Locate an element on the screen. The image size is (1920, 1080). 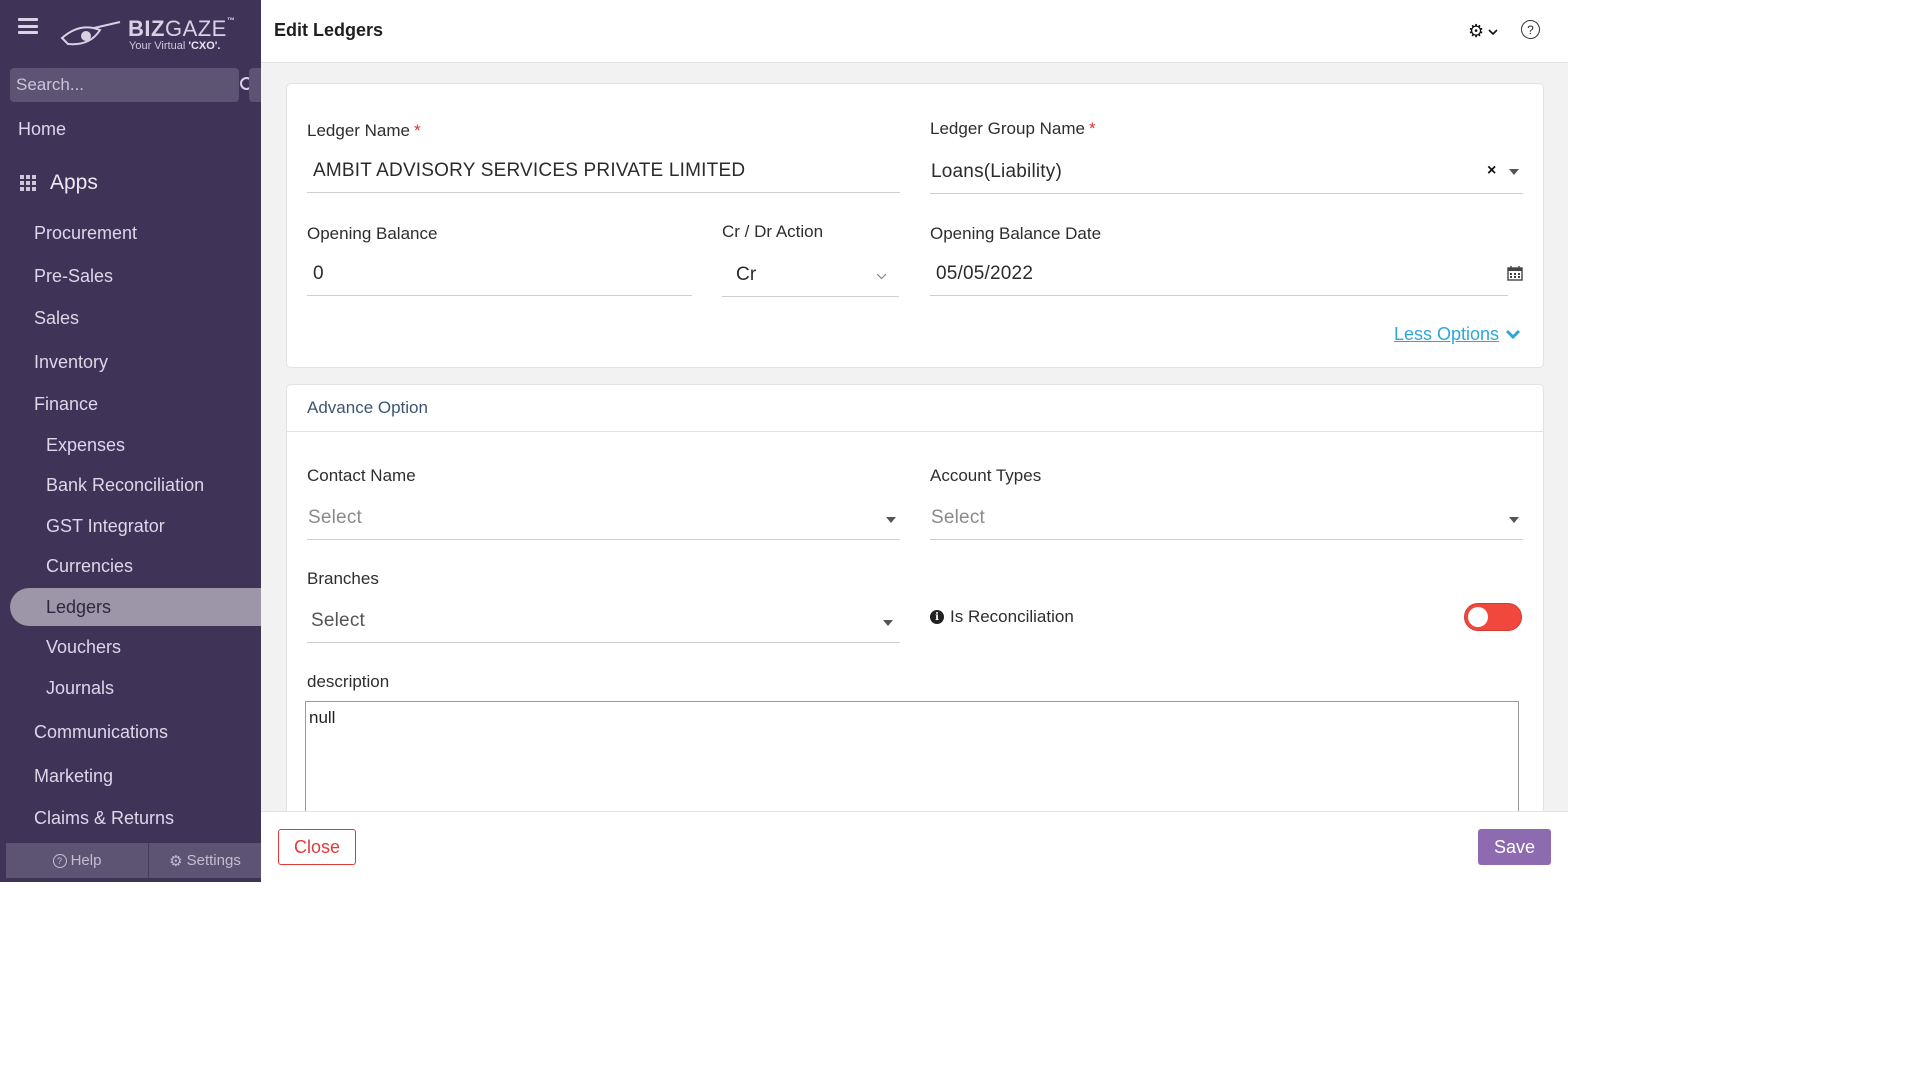
contact-name-select: Select is located at coordinates (603, 519).